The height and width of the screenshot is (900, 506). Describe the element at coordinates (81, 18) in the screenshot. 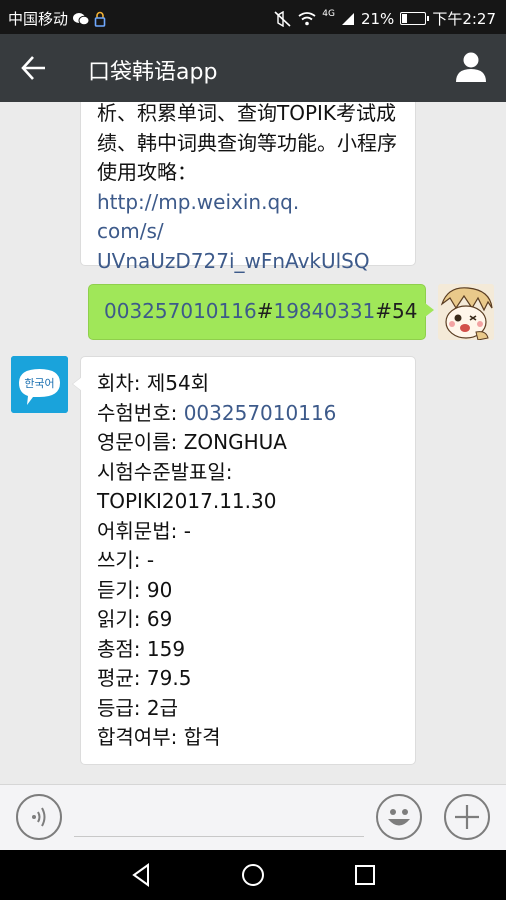

I see `wechat-icon` at that location.